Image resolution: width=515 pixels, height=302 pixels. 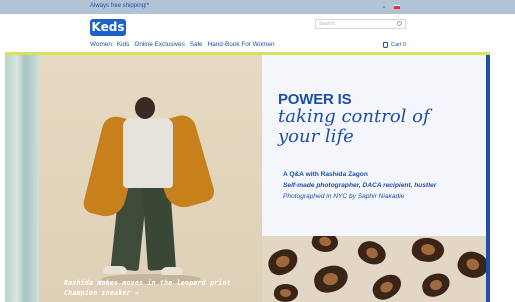 What do you see at coordinates (108, 27) in the screenshot?
I see `keds-logo: Keds` at bounding box center [108, 27].